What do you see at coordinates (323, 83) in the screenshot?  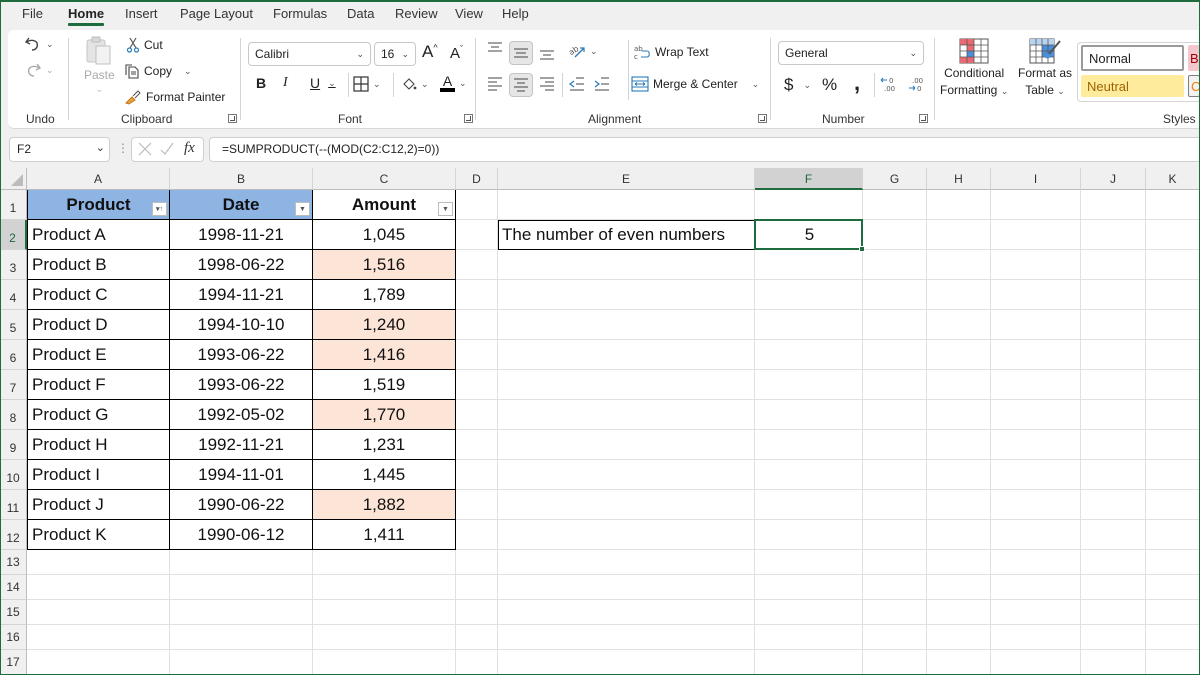 I see `underline-button: U ⌄` at bounding box center [323, 83].